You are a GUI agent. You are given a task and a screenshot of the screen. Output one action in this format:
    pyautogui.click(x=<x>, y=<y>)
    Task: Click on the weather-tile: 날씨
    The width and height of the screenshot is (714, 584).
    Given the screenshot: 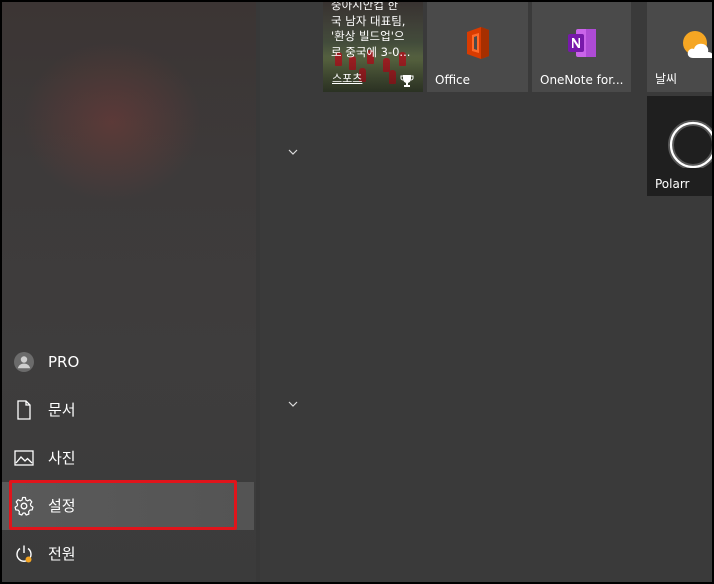 What is the action you would take?
    pyautogui.click(x=679, y=47)
    